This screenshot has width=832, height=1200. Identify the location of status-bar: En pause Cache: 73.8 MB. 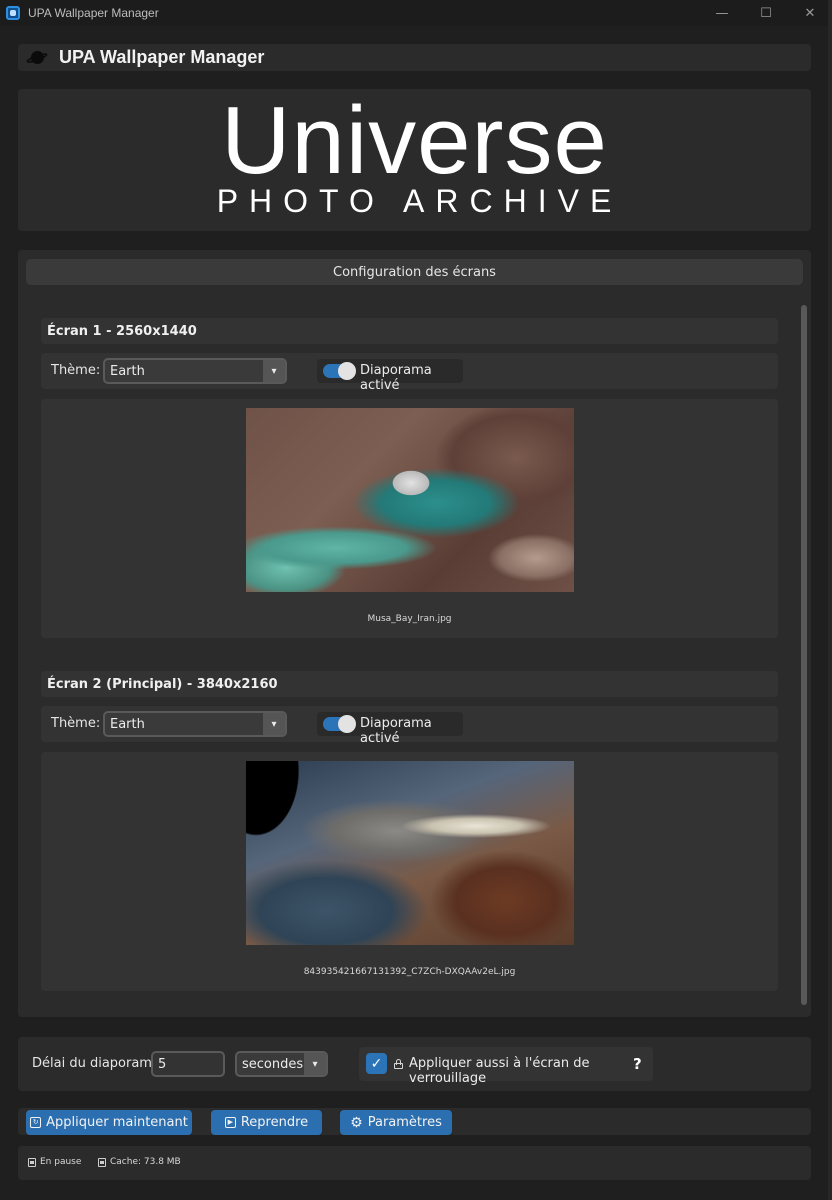
(414, 1163).